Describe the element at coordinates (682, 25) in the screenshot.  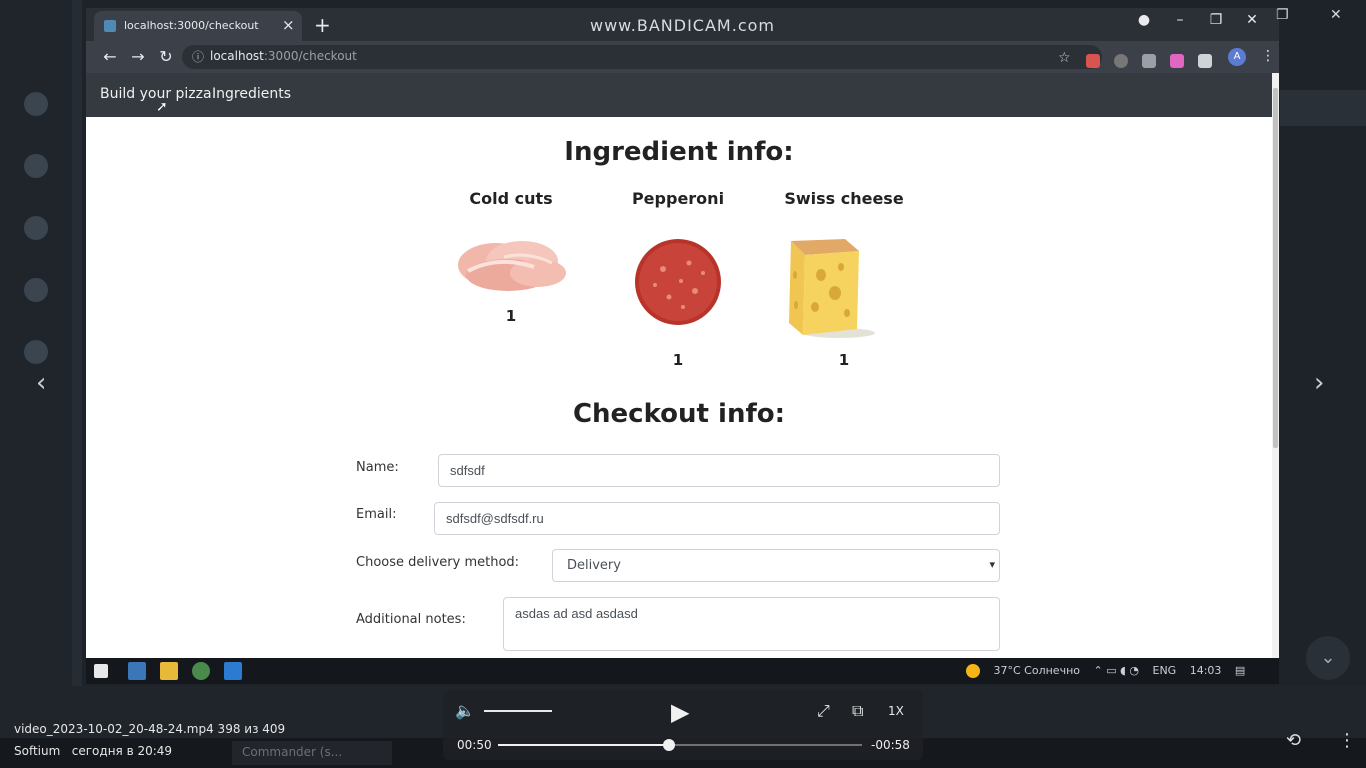
I see `bandicam-watermark: www.BANDICAM.com` at that location.